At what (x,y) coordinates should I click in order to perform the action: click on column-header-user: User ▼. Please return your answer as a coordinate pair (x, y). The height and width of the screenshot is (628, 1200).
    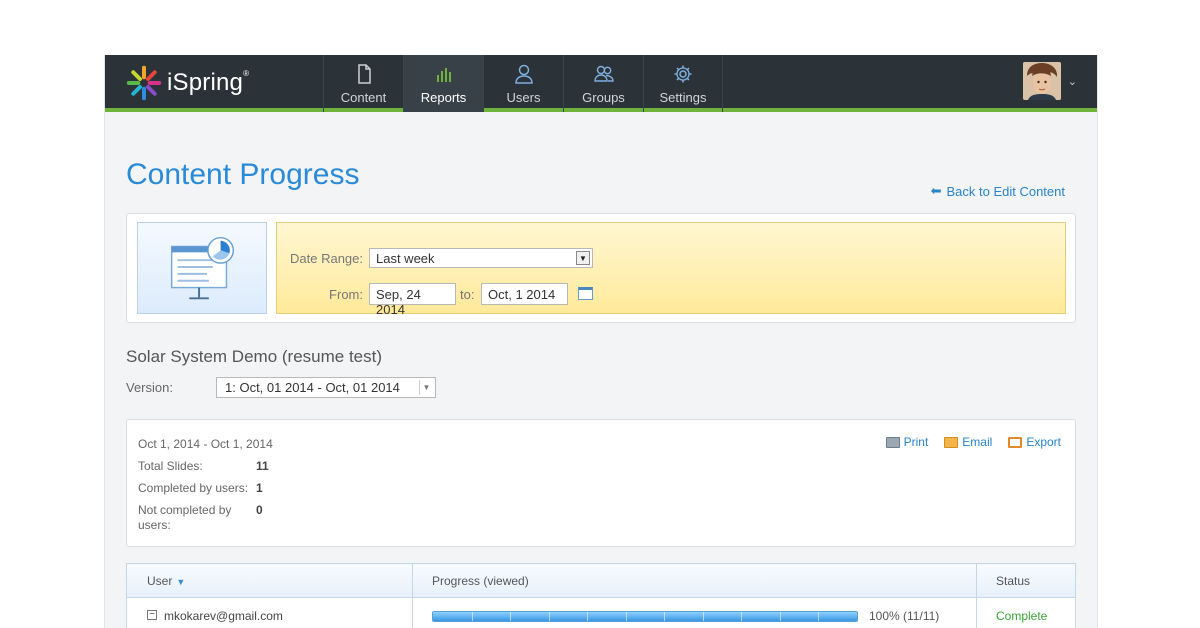
    Looking at the image, I should click on (166, 581).